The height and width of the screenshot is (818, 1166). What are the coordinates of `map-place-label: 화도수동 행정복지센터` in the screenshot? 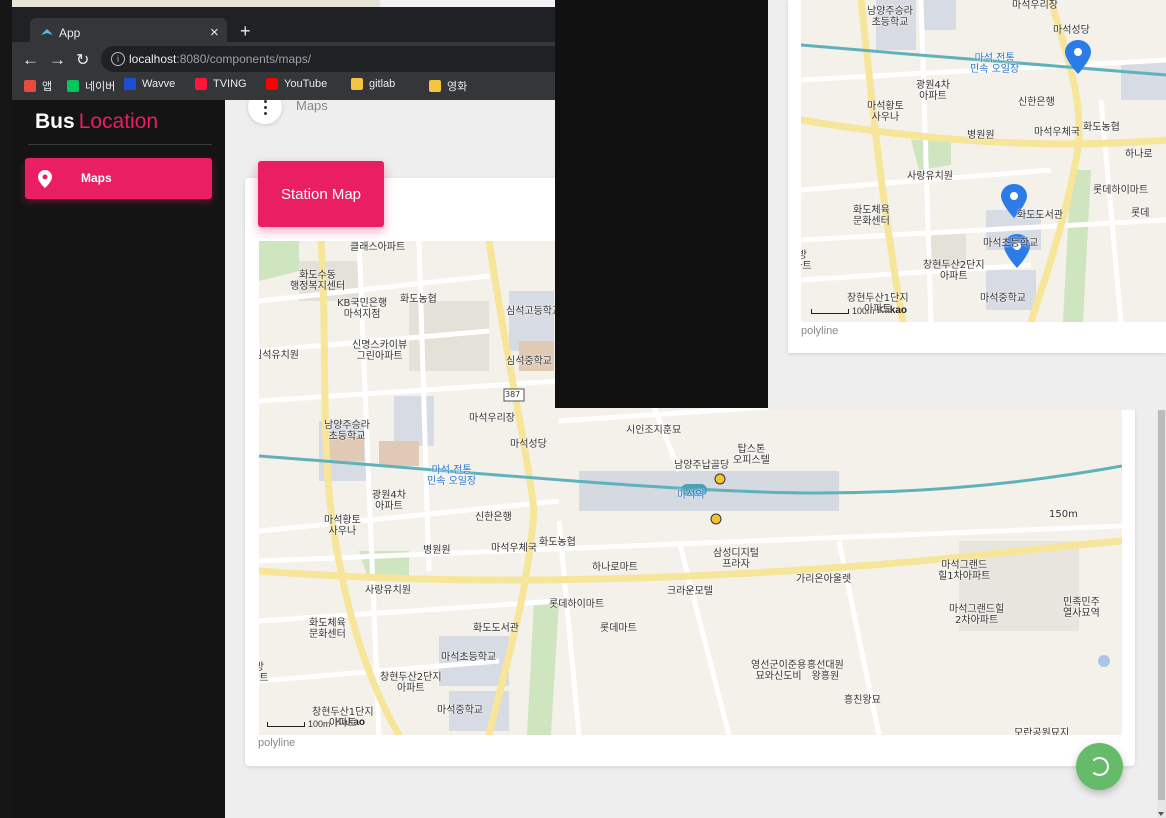 It's located at (317, 281).